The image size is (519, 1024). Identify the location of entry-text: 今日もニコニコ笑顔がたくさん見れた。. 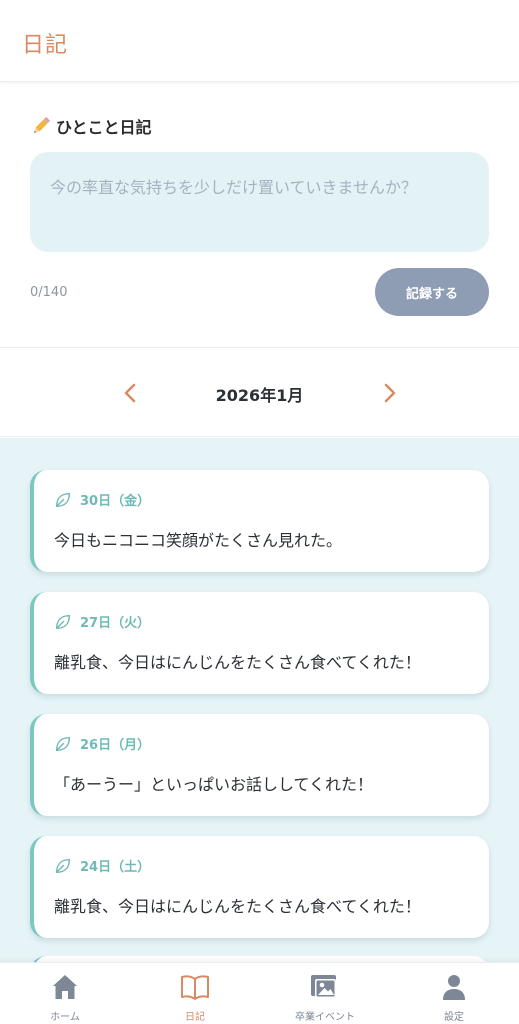
(198, 540).